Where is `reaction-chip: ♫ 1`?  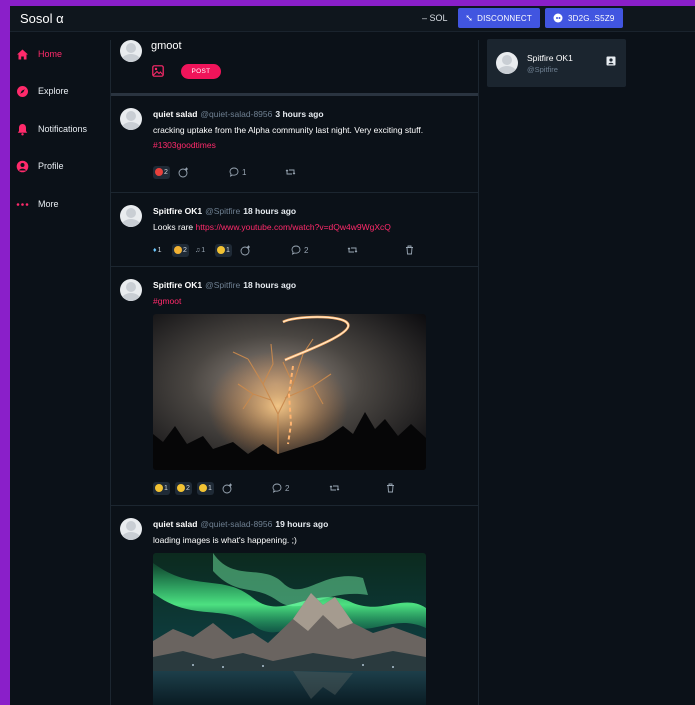
reaction-chip: ♫ 1 is located at coordinates (200, 250).